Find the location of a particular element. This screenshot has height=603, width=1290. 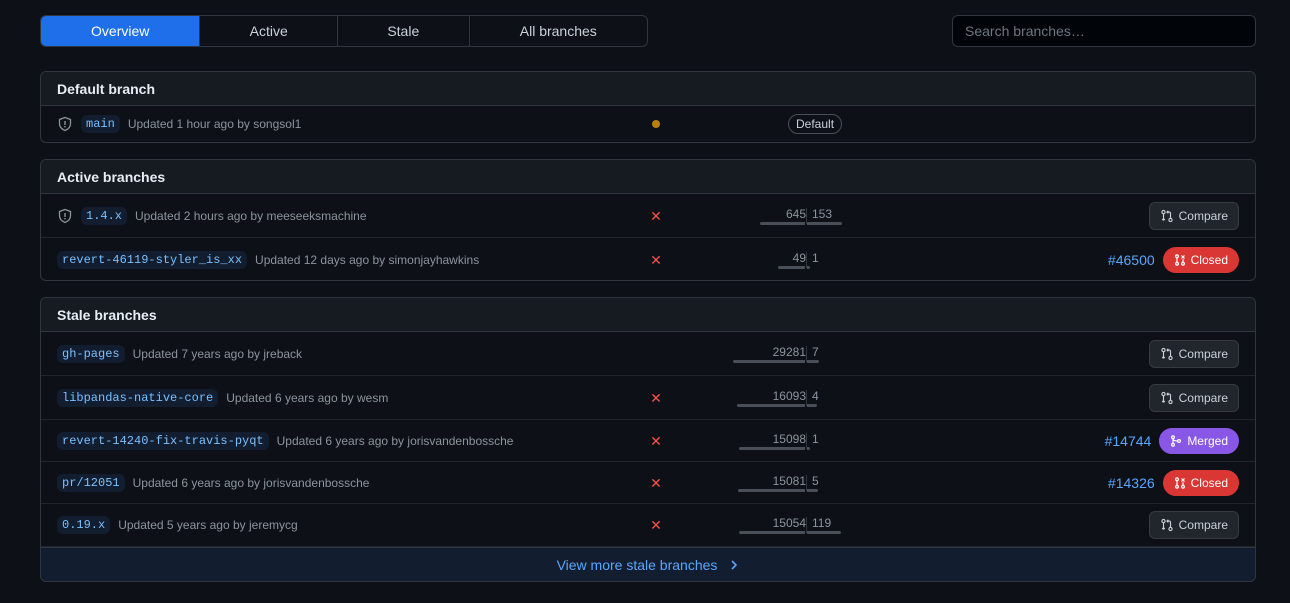

pull-request-link: #14744 is located at coordinates (1128, 441).